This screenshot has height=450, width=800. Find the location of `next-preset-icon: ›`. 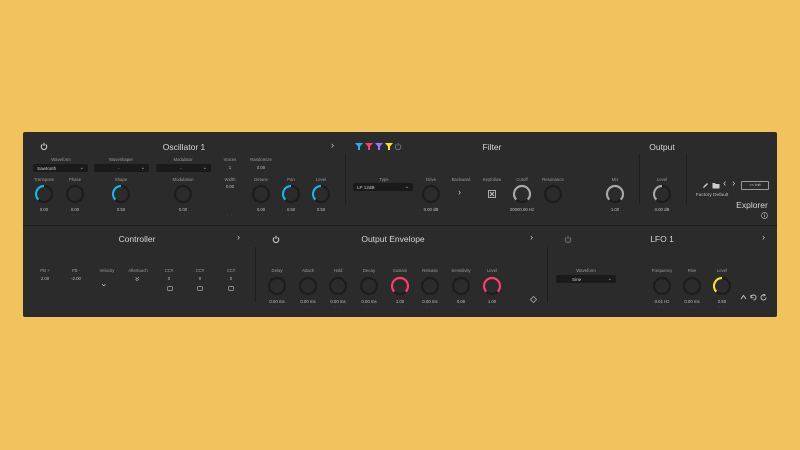

next-preset-icon: › is located at coordinates (733, 183).